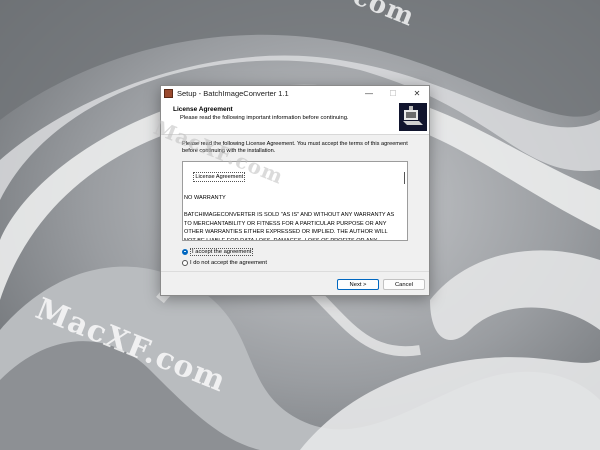 The height and width of the screenshot is (450, 600). What do you see at coordinates (168, 93) in the screenshot?
I see `setup-app-icon` at bounding box center [168, 93].